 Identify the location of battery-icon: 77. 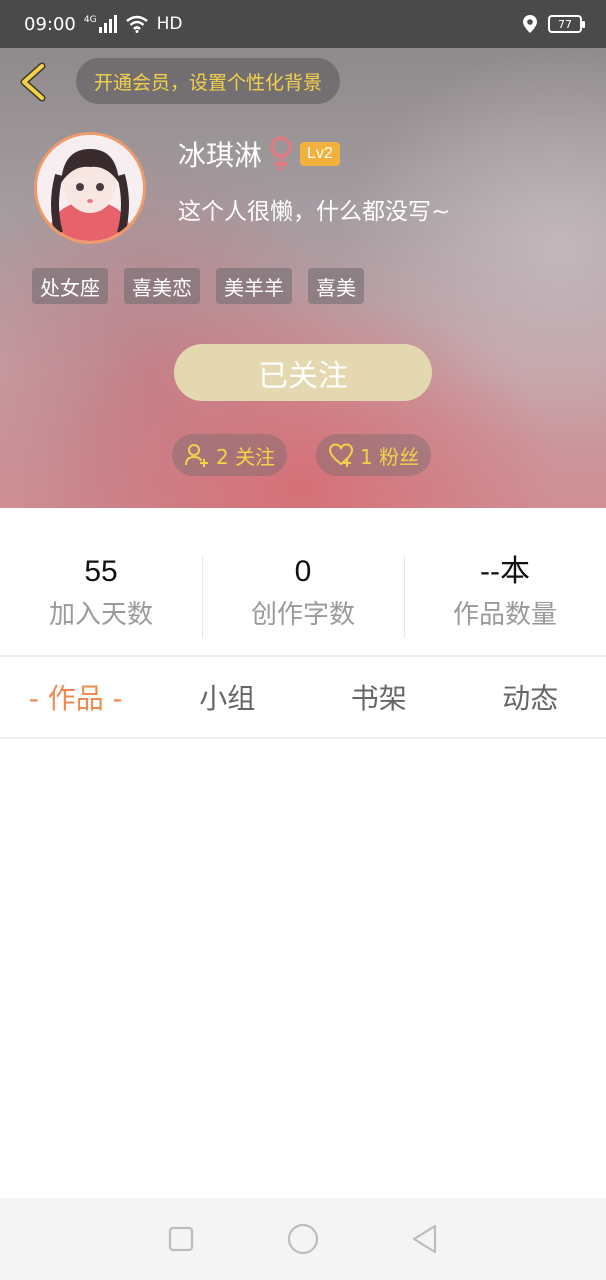
(566, 24).